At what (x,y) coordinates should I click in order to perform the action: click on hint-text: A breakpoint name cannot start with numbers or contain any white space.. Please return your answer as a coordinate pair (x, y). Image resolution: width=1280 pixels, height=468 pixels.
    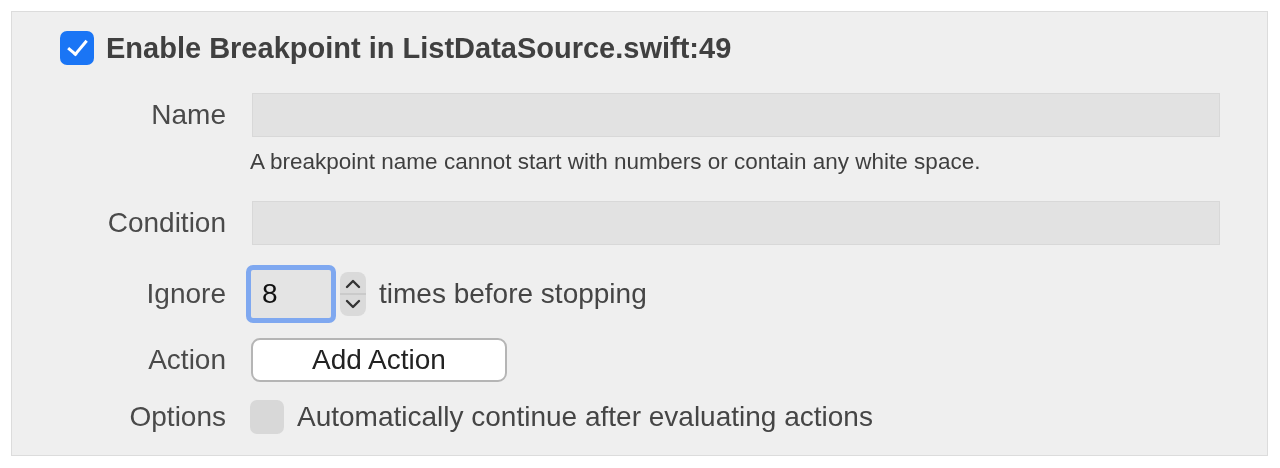
    Looking at the image, I should click on (615, 162).